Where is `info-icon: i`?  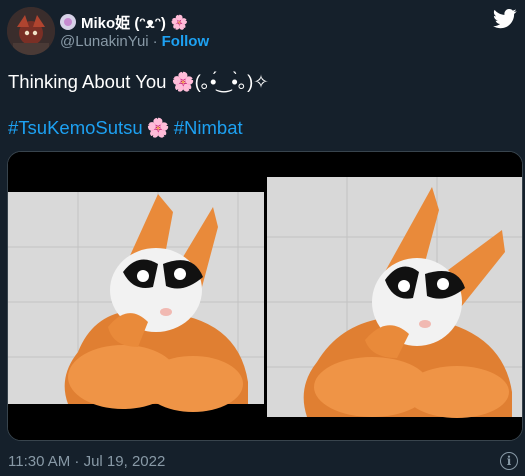 info-icon: i is located at coordinates (509, 461).